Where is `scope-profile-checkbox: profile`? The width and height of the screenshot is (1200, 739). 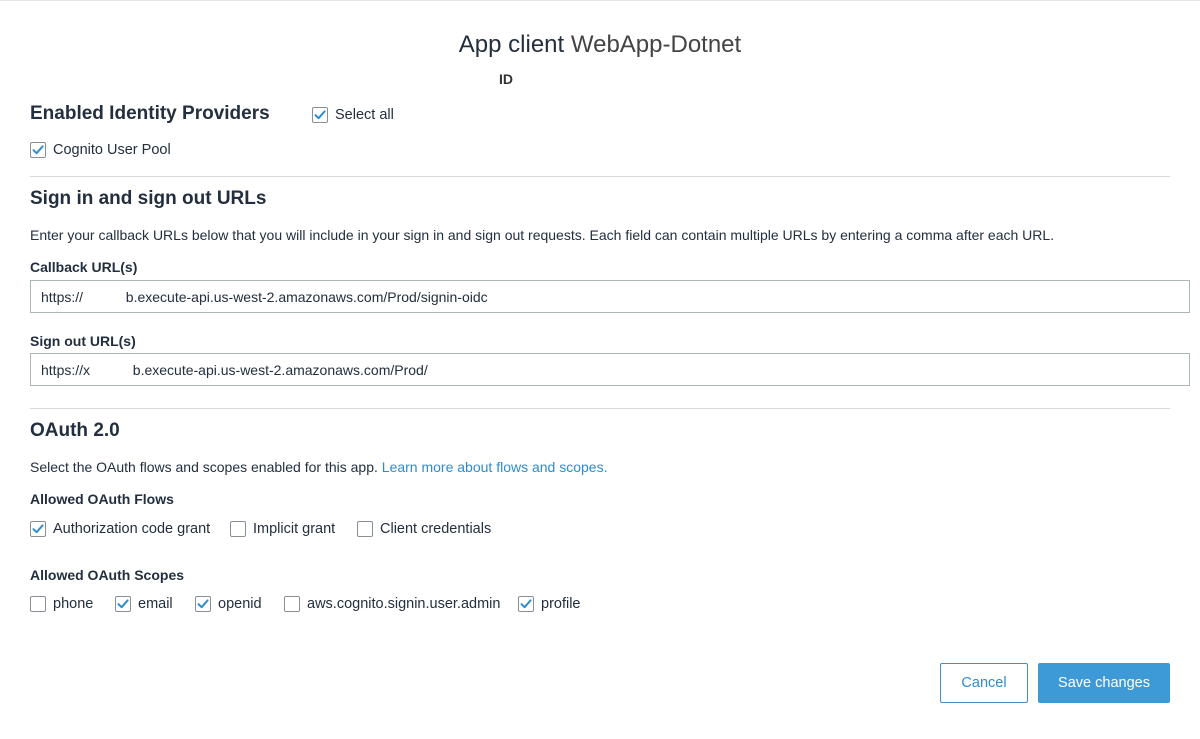
scope-profile-checkbox: profile is located at coordinates (549, 604).